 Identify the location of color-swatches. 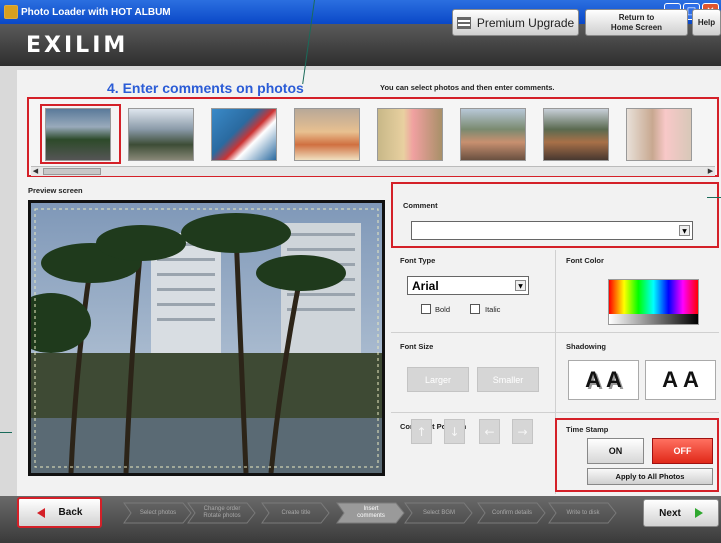
(653, 302).